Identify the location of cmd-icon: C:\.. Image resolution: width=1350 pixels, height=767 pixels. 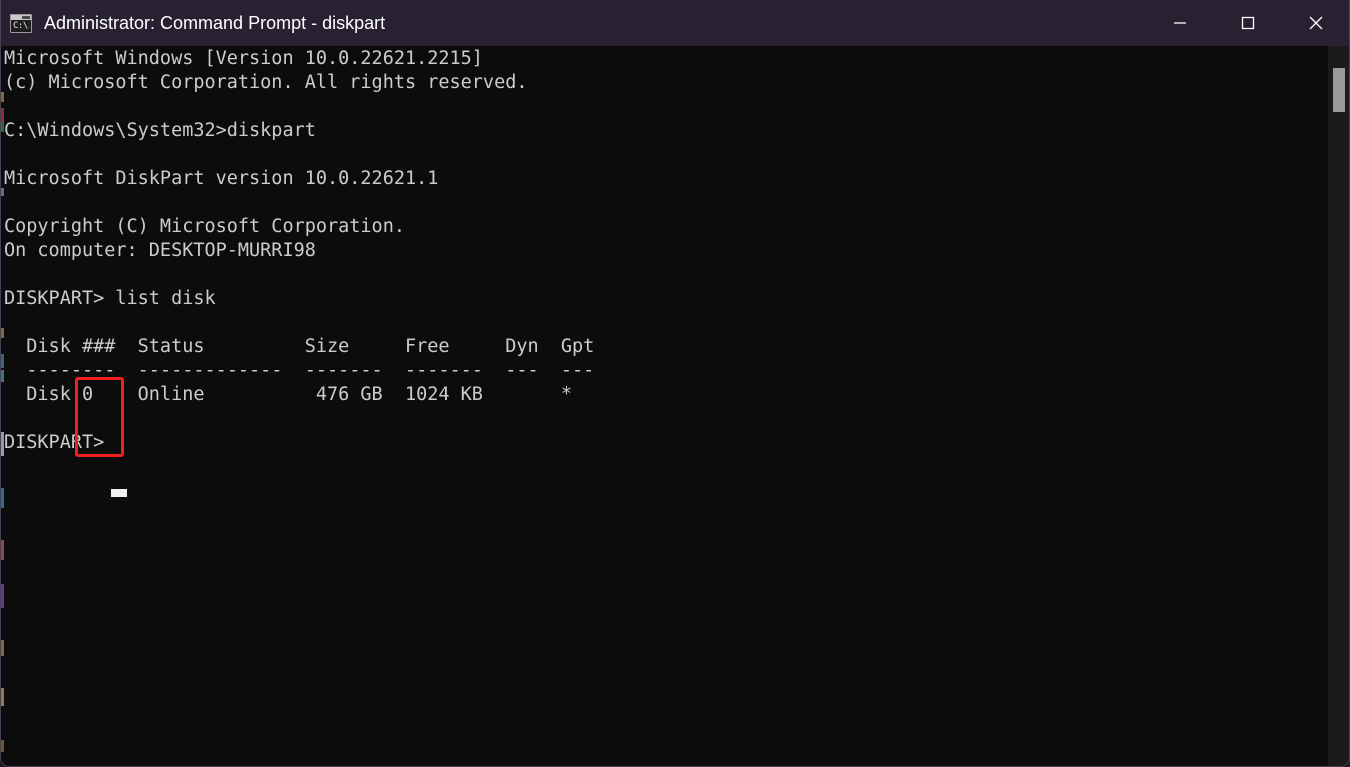
(21, 23).